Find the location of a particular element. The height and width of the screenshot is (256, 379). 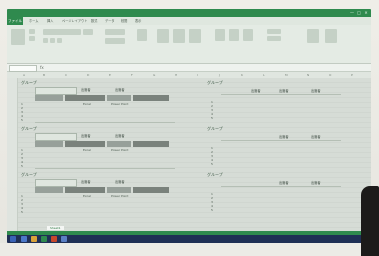

screen-bottom-edge is located at coordinates (189, 249).